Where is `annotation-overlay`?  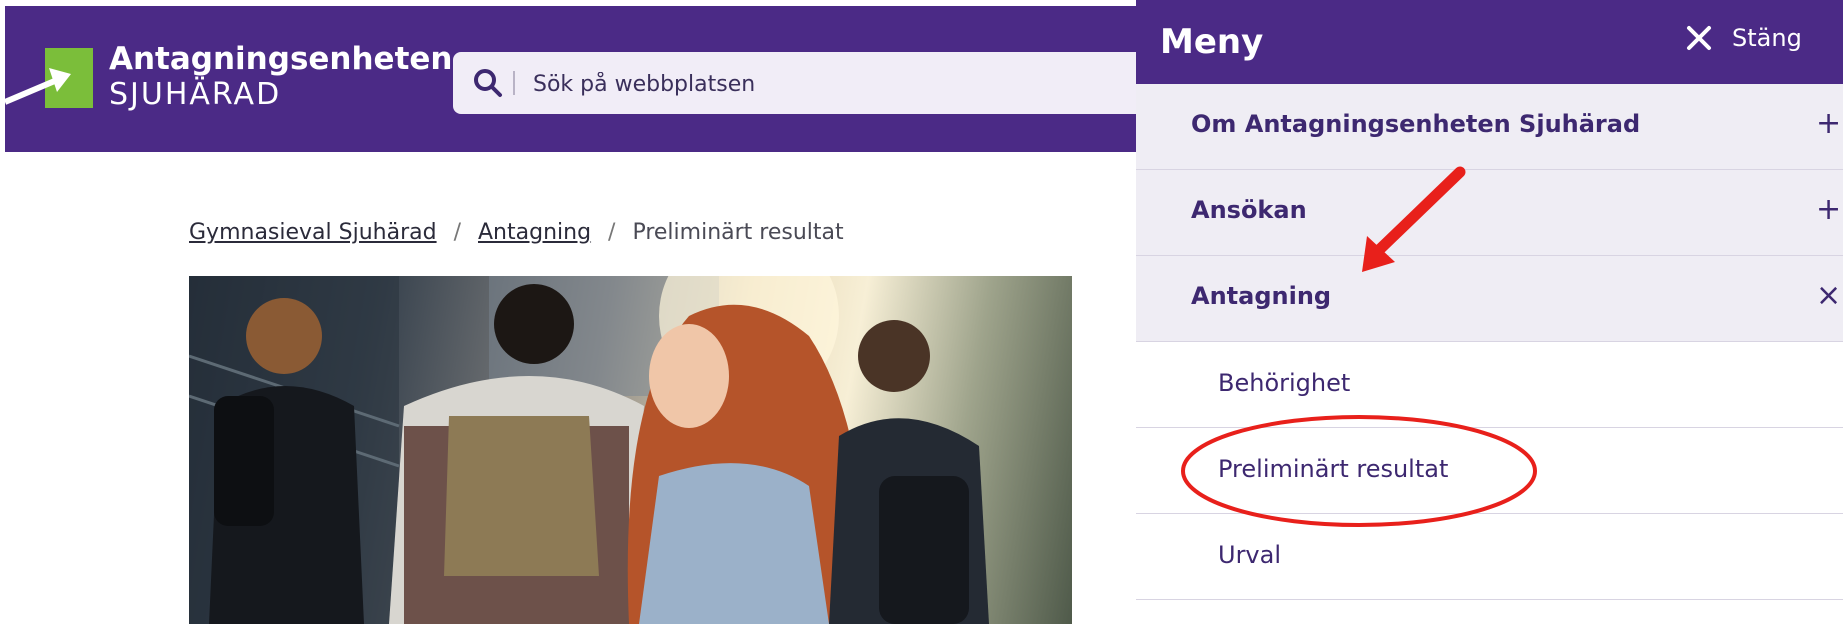
annotation-overlay is located at coordinates (1359, 346).